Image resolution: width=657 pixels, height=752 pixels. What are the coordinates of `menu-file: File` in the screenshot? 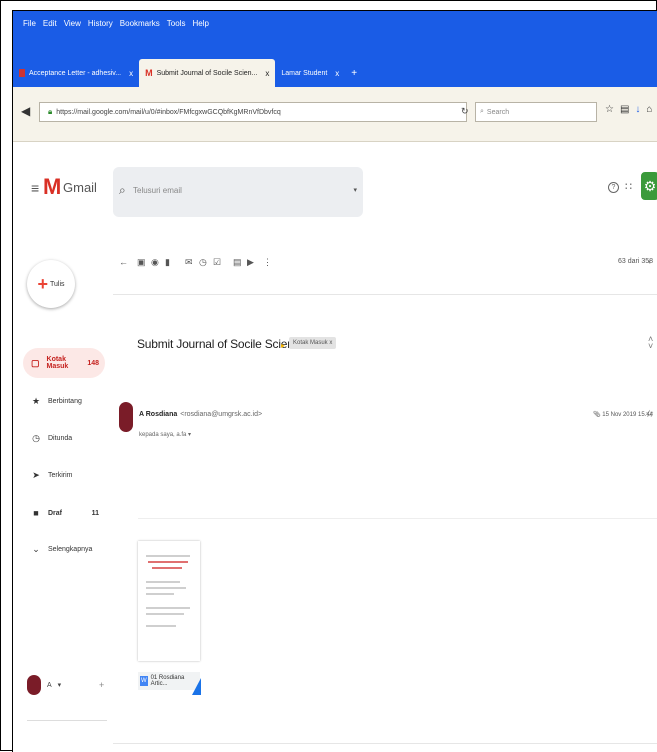 It's located at (29, 23).